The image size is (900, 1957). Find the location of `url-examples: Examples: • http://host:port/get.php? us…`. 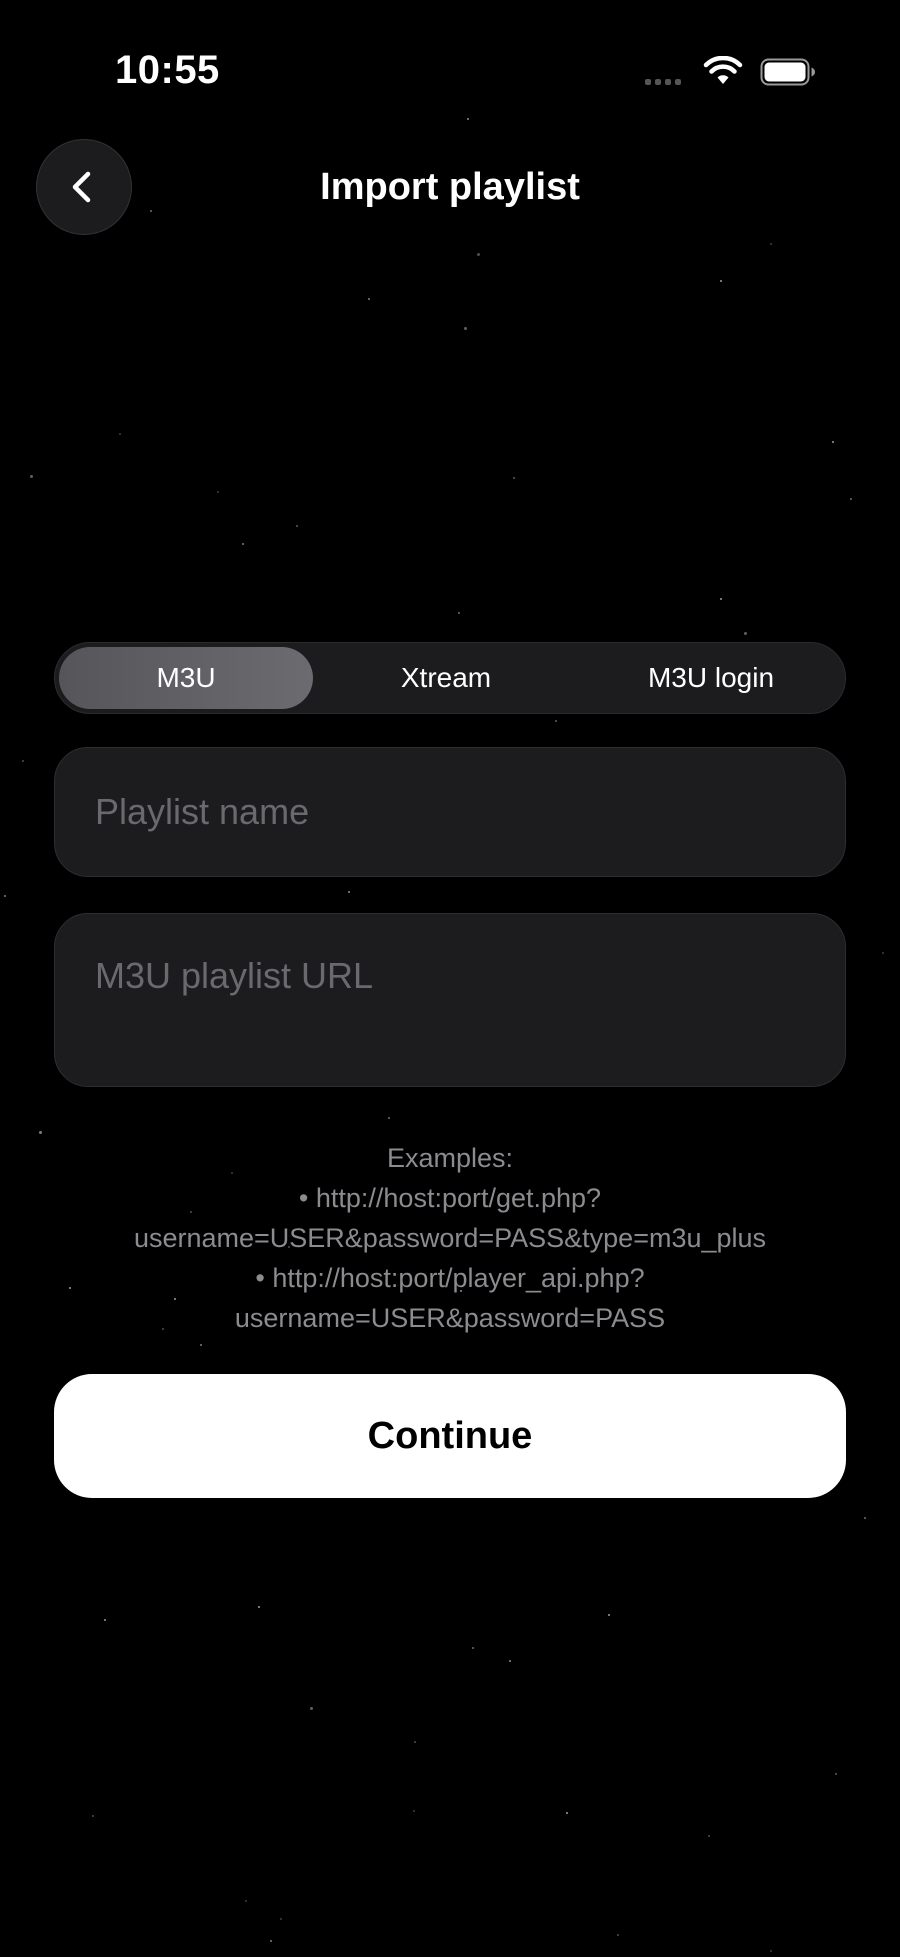

url-examples: Examples: • http://host:port/get.php? us… is located at coordinates (450, 1238).